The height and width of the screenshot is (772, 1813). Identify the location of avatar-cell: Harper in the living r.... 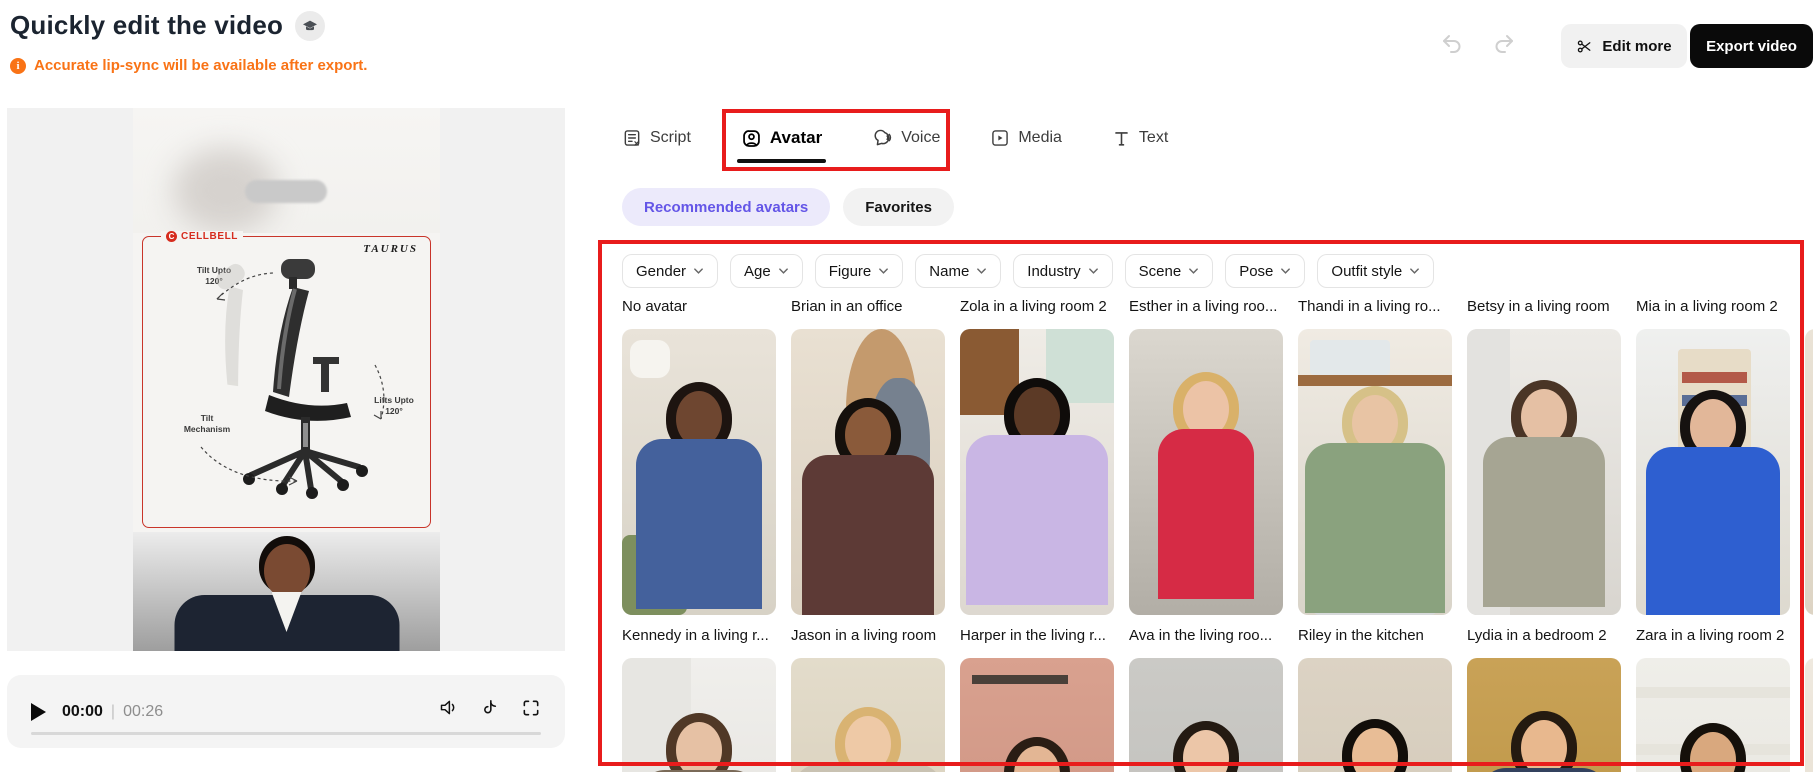
(1037, 699).